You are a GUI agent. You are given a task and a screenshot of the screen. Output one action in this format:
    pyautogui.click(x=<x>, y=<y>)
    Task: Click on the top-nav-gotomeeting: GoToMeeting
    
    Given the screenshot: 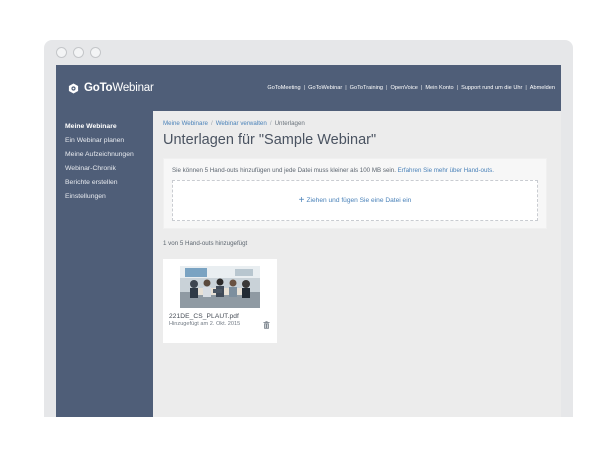 What is the action you would take?
    pyautogui.click(x=283, y=88)
    